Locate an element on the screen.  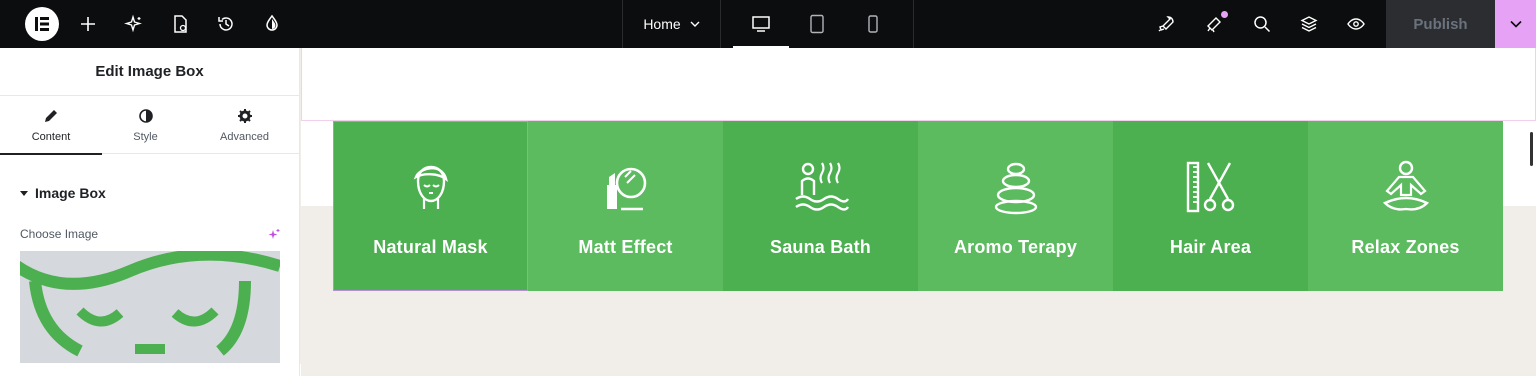
face-mask-icon is located at coordinates (430, 187).